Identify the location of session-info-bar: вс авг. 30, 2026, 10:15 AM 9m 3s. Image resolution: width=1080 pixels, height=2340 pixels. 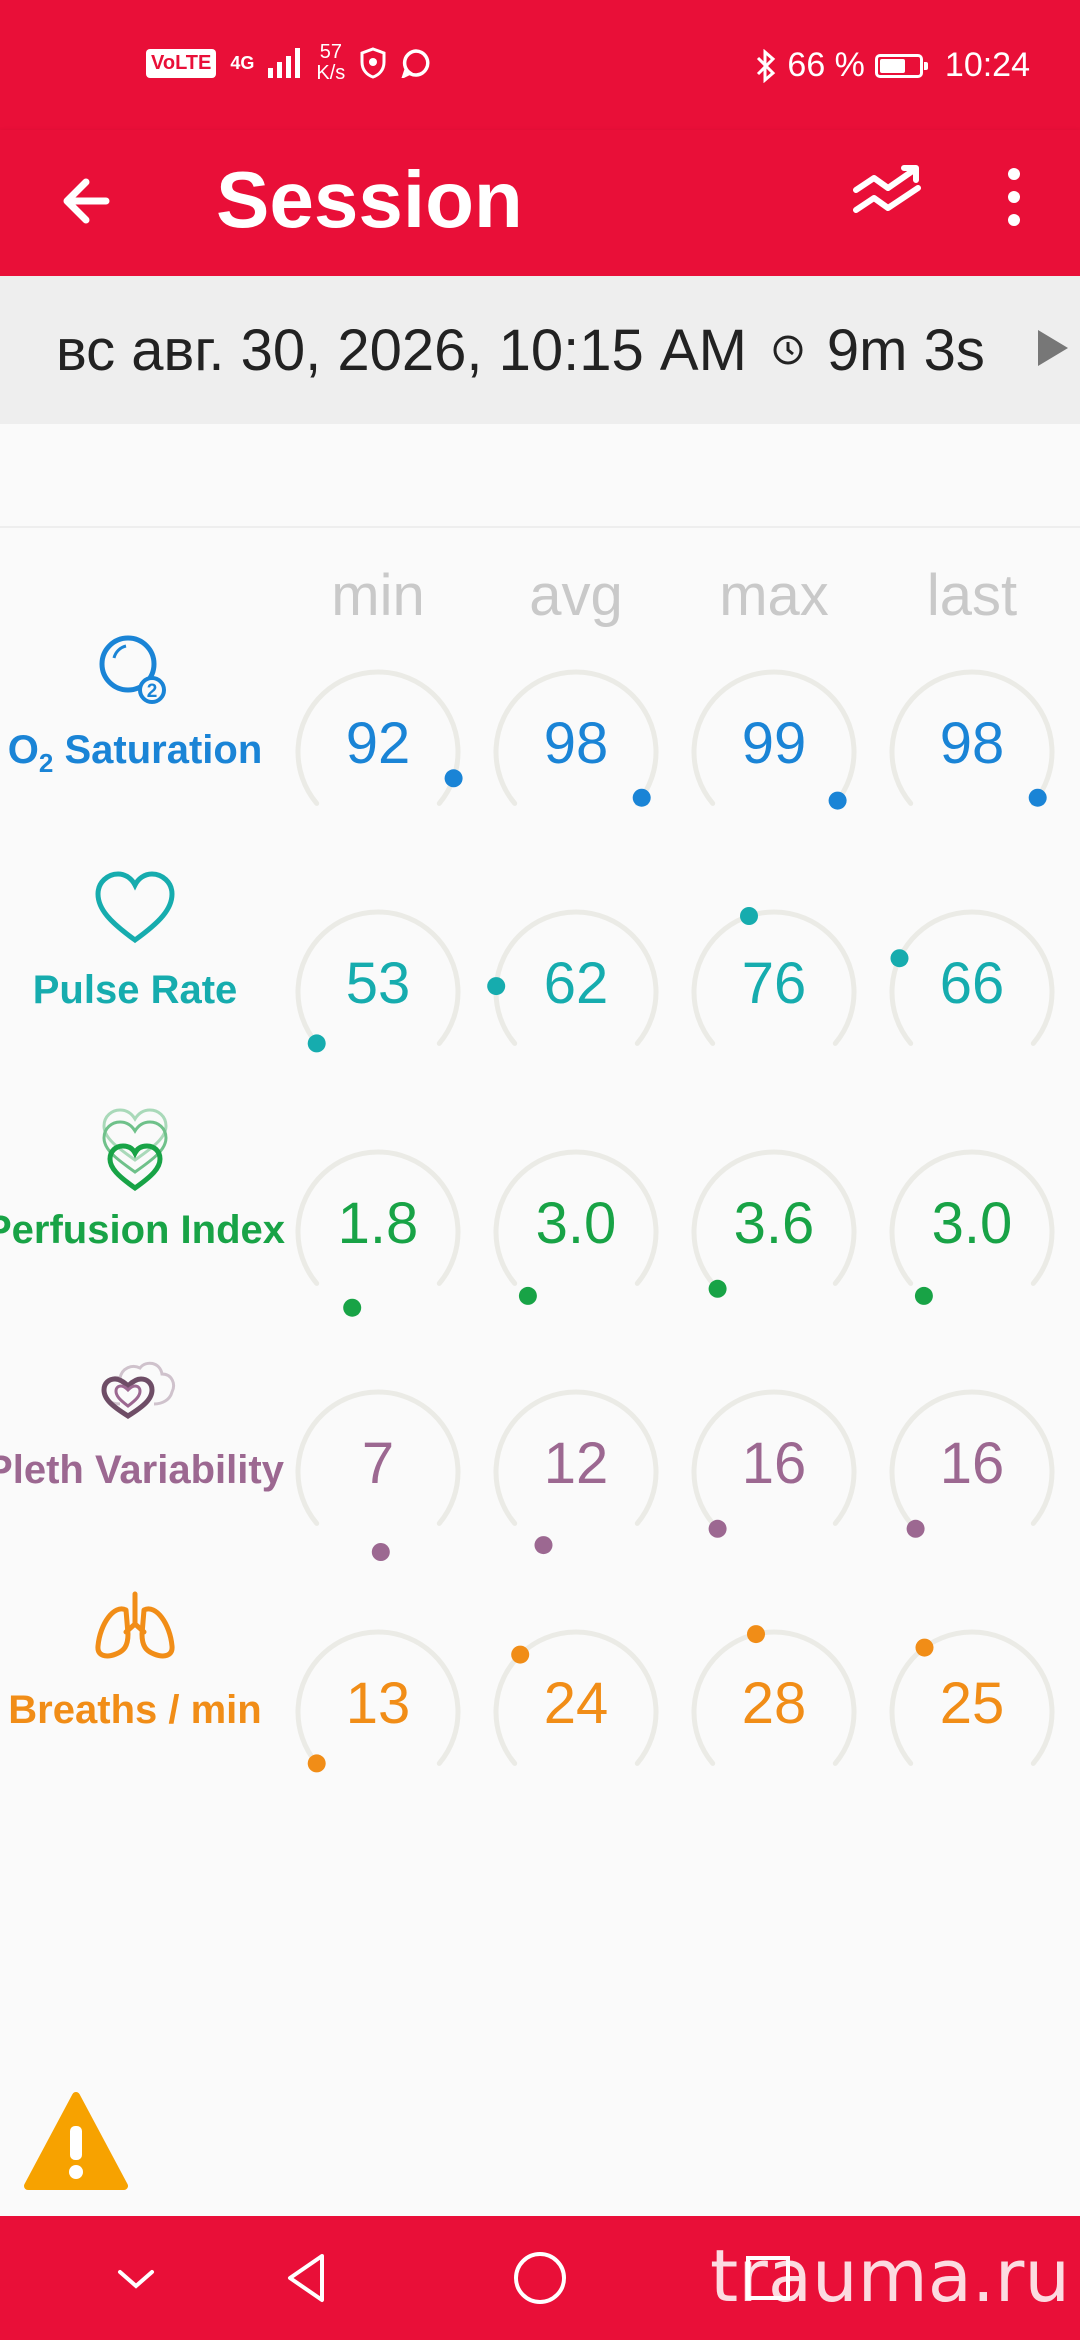
(540, 350).